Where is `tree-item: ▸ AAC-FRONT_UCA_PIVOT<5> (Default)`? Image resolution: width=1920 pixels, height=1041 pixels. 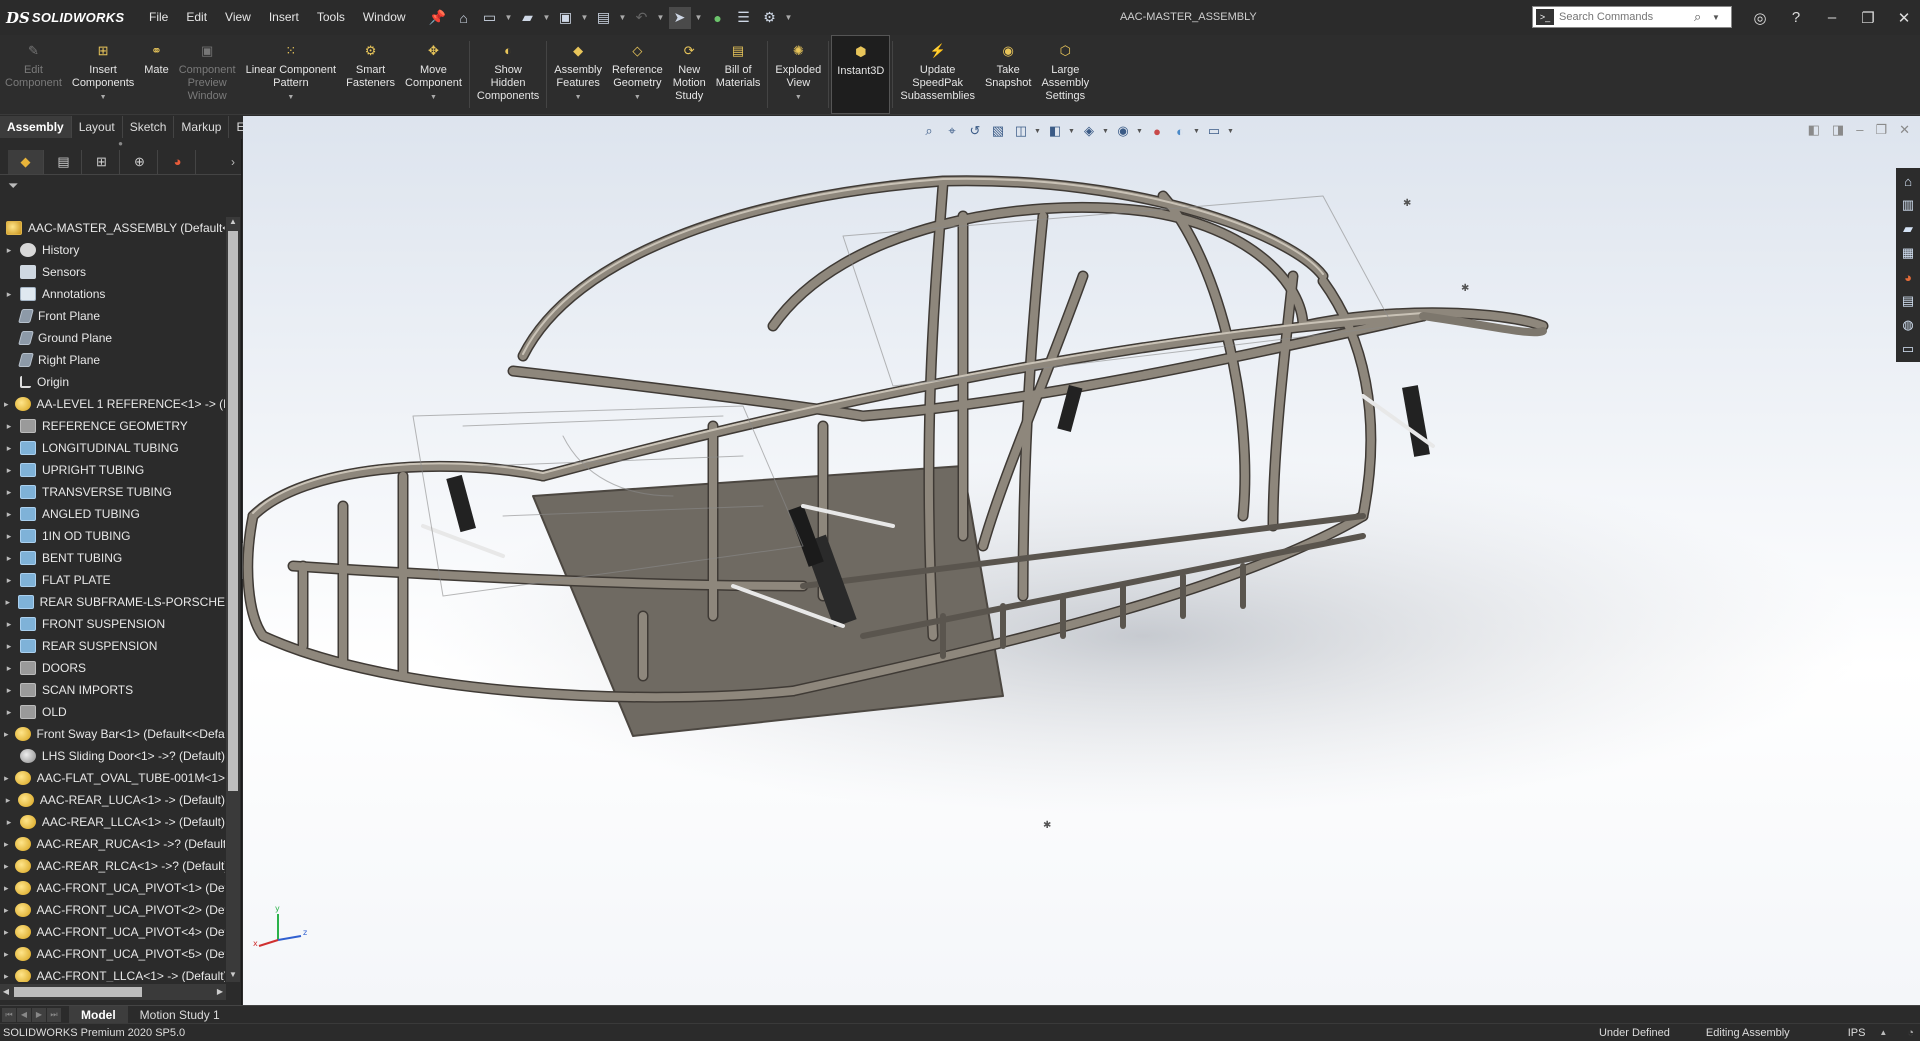
tree-item: ▸ AAC-FRONT_UCA_PIVOT<5> (Default) is located at coordinates (112, 954).